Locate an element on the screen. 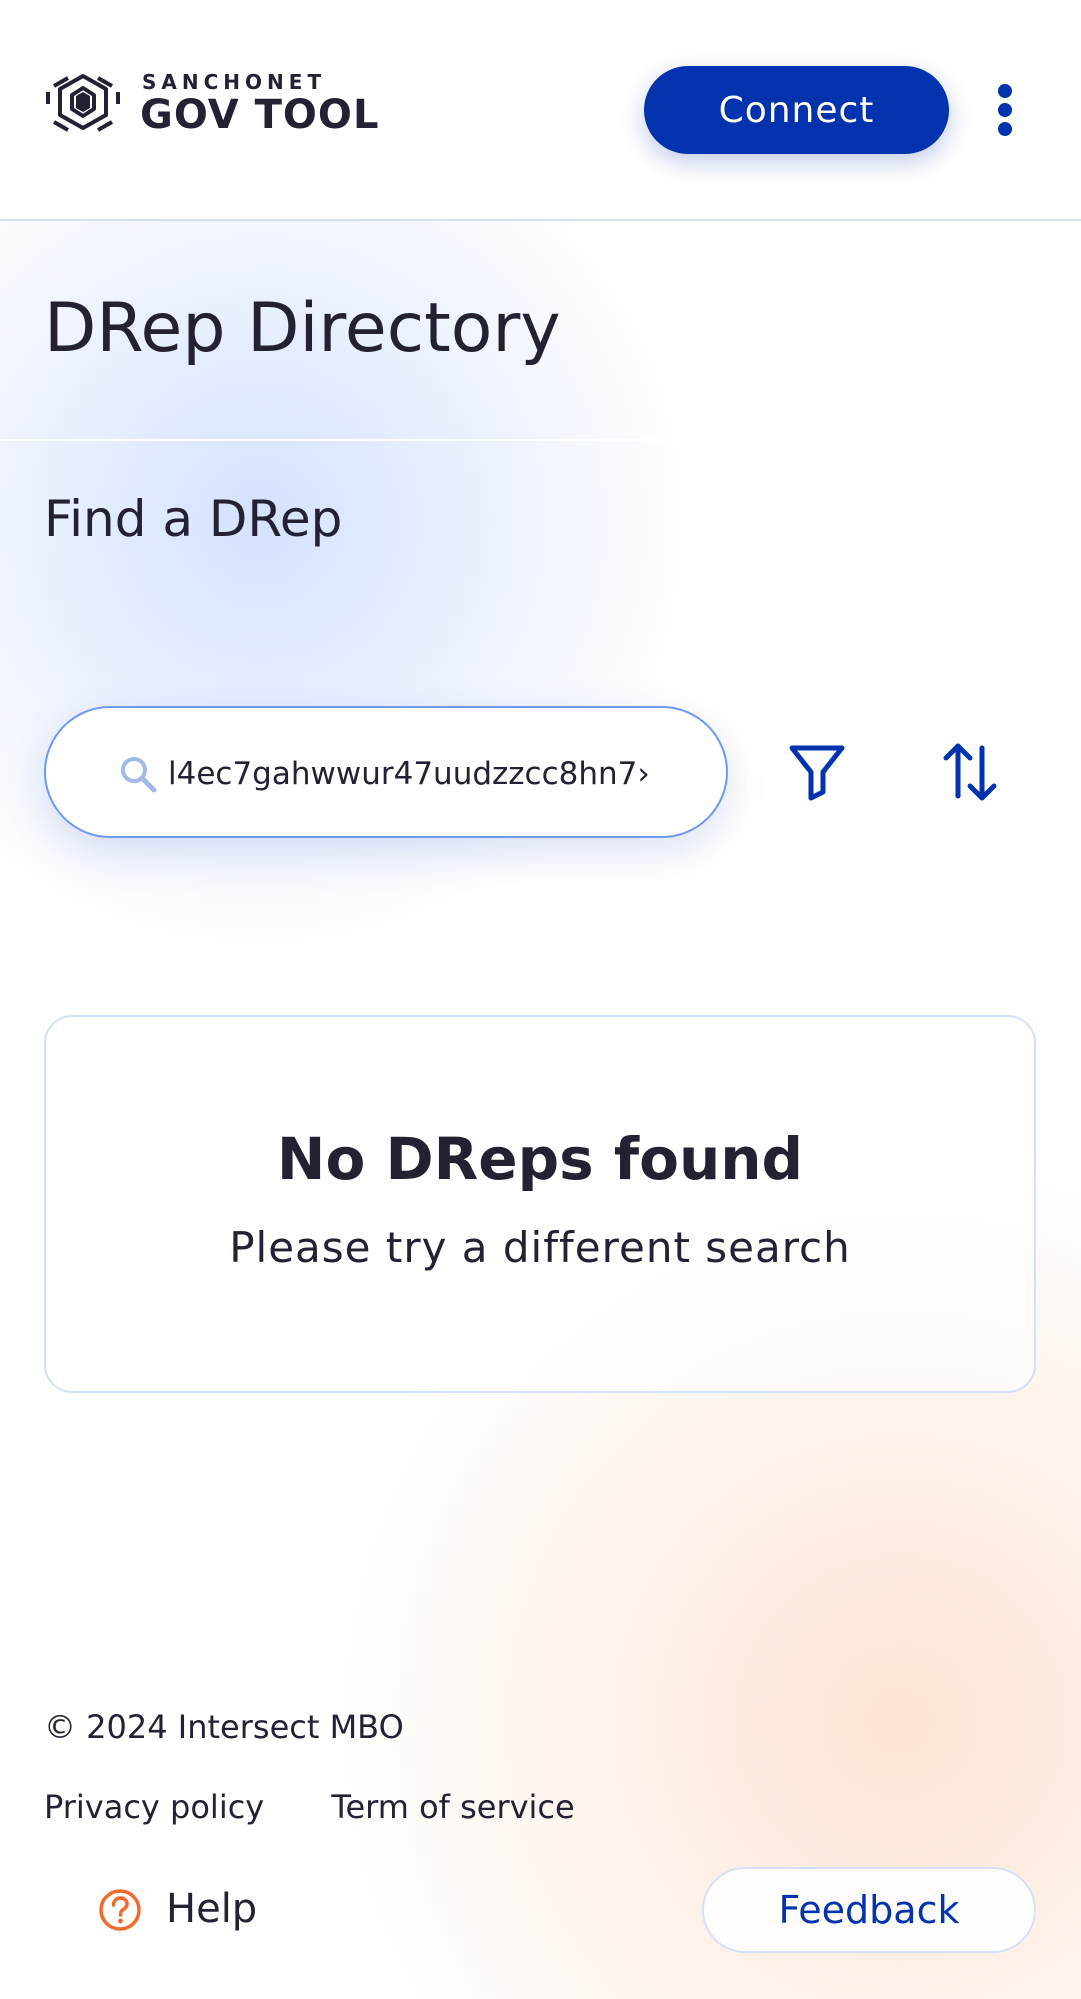  page-title: DRep Directory is located at coordinates (302, 328).